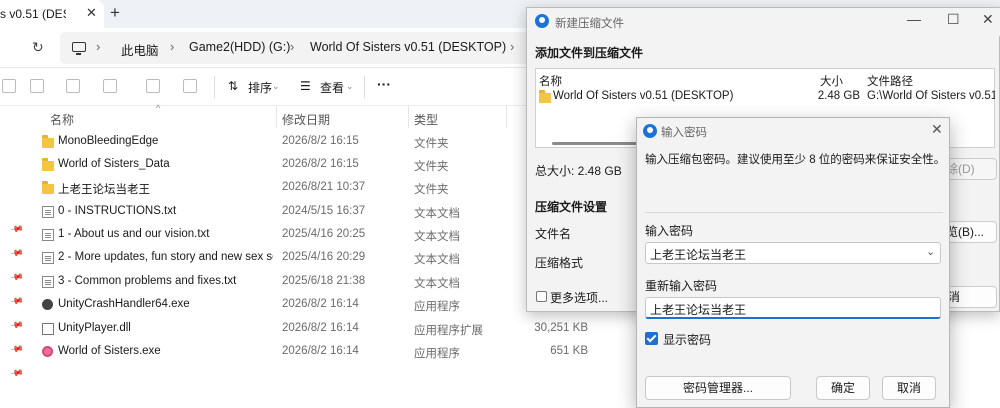  Describe the element at coordinates (153, 86) in the screenshot. I see `share-icon` at that location.